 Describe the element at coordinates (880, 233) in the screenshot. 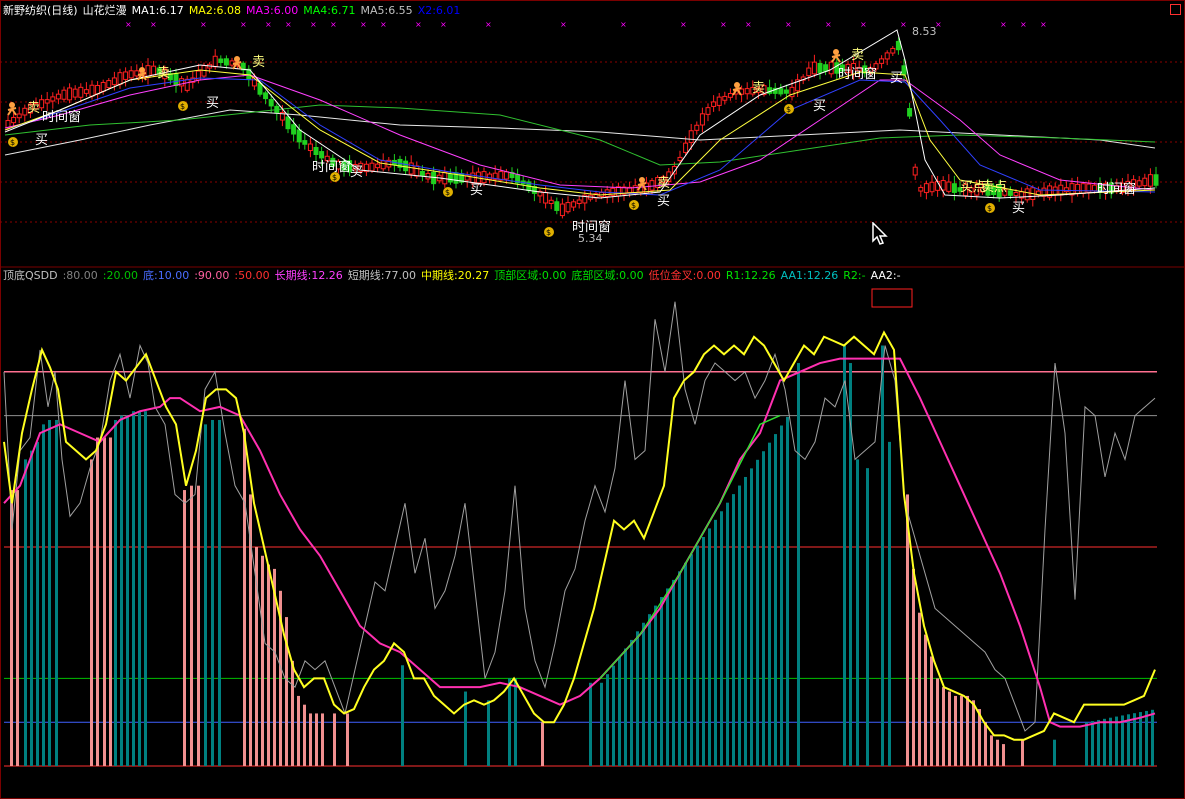

I see `mouse-cursor-icon` at that location.